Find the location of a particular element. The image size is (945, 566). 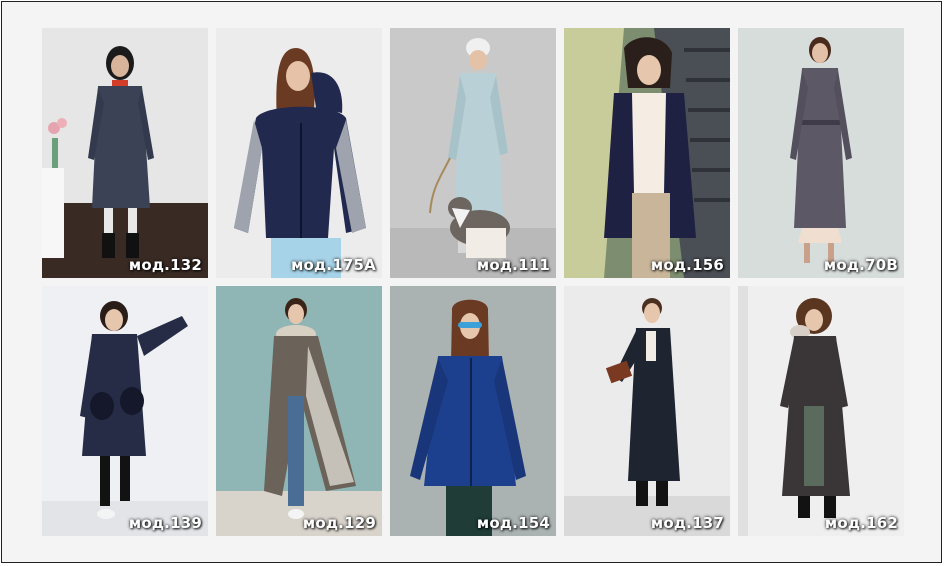

product-tile: мод.129 is located at coordinates (299, 411).